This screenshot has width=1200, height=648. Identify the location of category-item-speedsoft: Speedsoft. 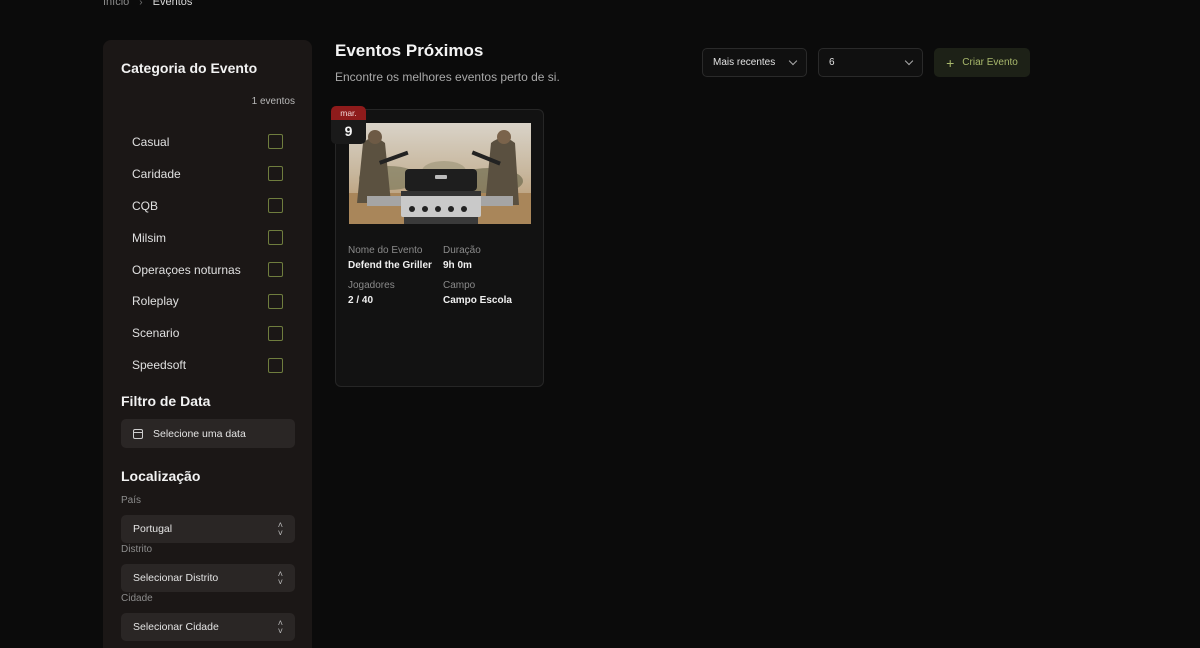
(207, 365).